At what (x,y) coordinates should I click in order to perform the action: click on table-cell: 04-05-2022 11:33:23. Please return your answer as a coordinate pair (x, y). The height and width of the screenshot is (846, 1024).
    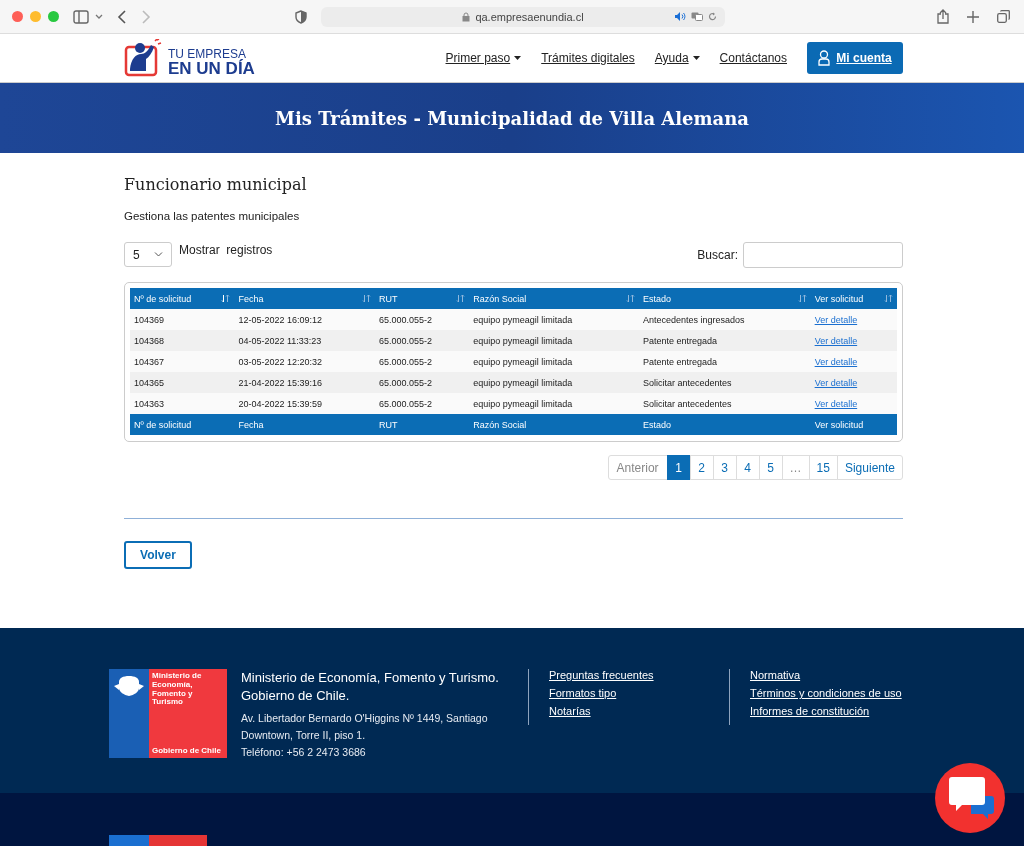
    Looking at the image, I should click on (280, 340).